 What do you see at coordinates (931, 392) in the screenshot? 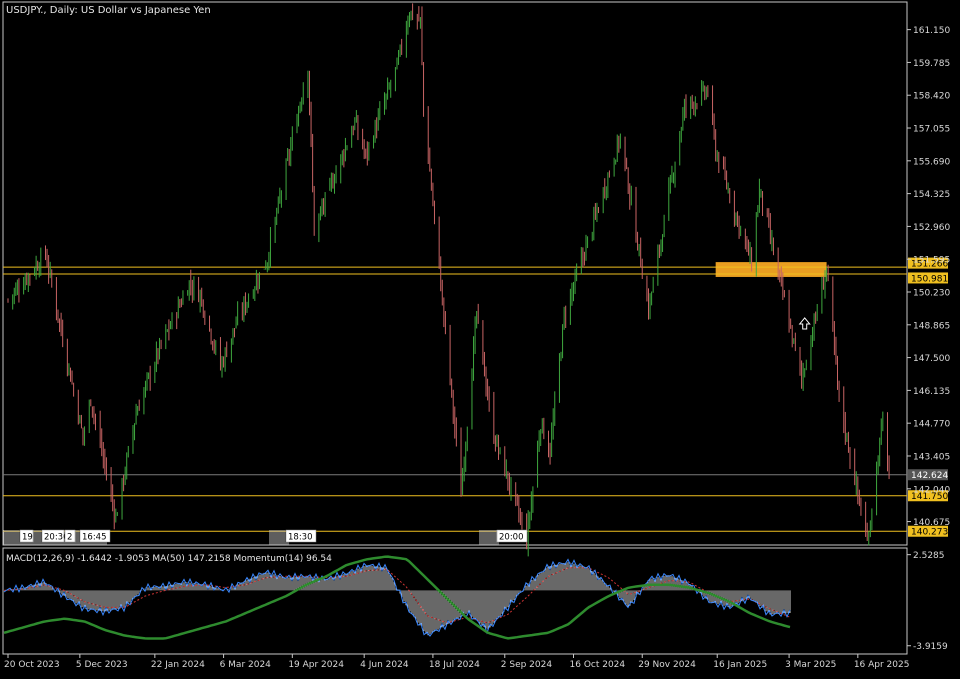
I see `price-tick-label: 146.135` at bounding box center [931, 392].